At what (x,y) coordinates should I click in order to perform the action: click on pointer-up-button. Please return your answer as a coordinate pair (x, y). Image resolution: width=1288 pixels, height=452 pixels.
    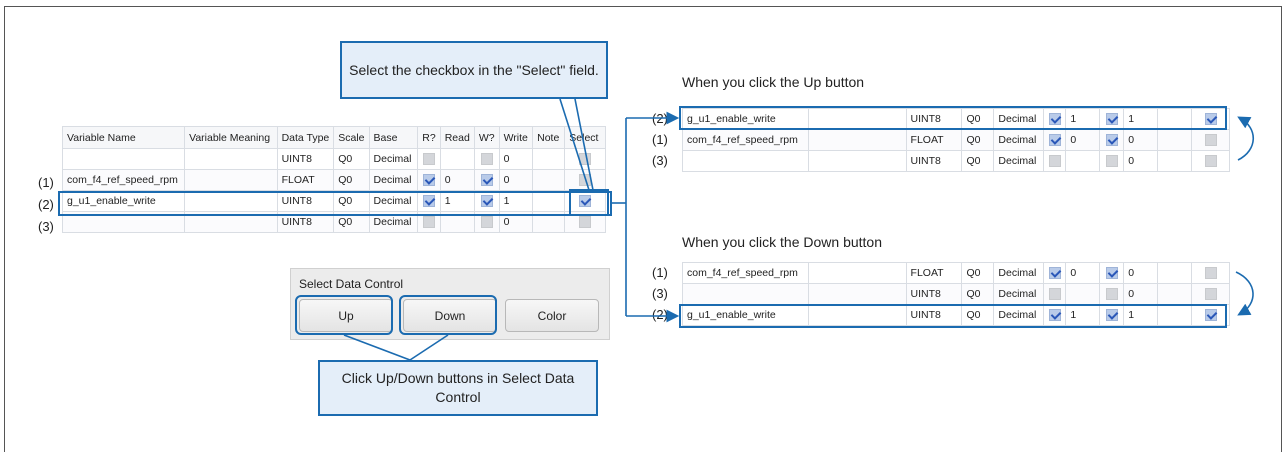
    Looking at the image, I should click on (377, 347).